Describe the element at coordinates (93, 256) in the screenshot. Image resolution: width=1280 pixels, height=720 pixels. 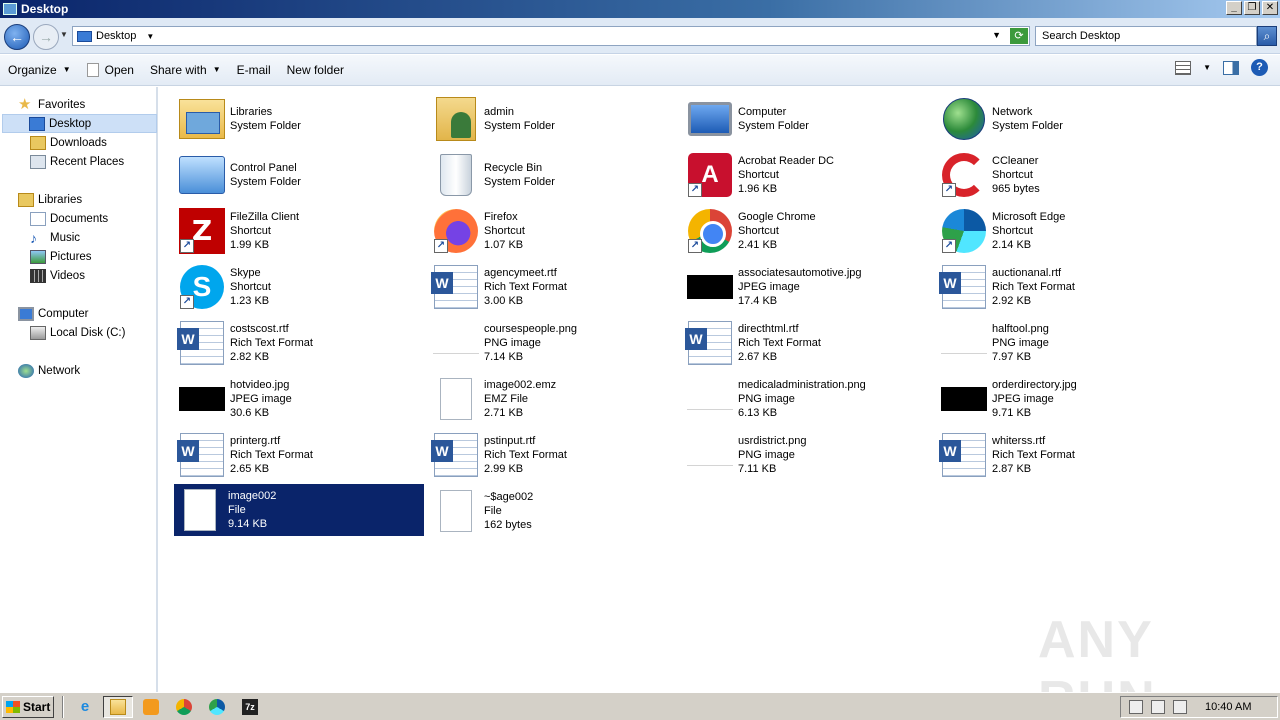
I see `nav-pictures: Pictures` at that location.